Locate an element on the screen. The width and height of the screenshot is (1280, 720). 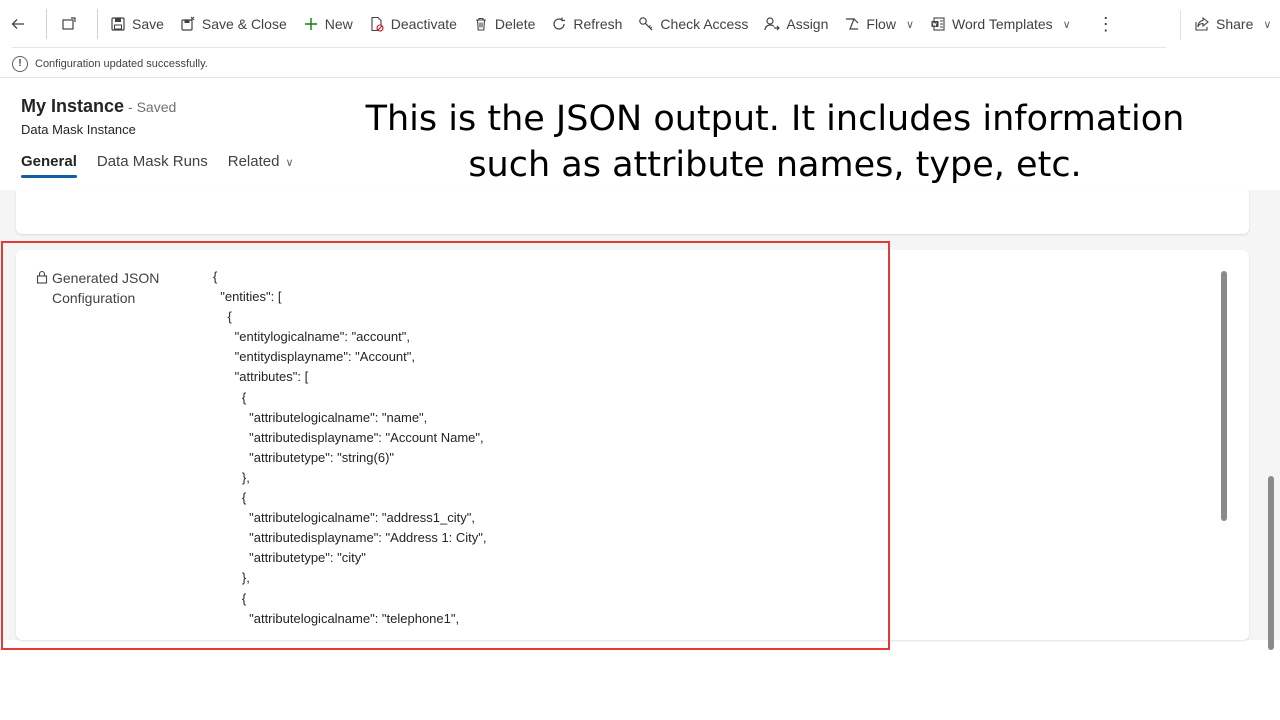
word-template-icon is located at coordinates (938, 24).